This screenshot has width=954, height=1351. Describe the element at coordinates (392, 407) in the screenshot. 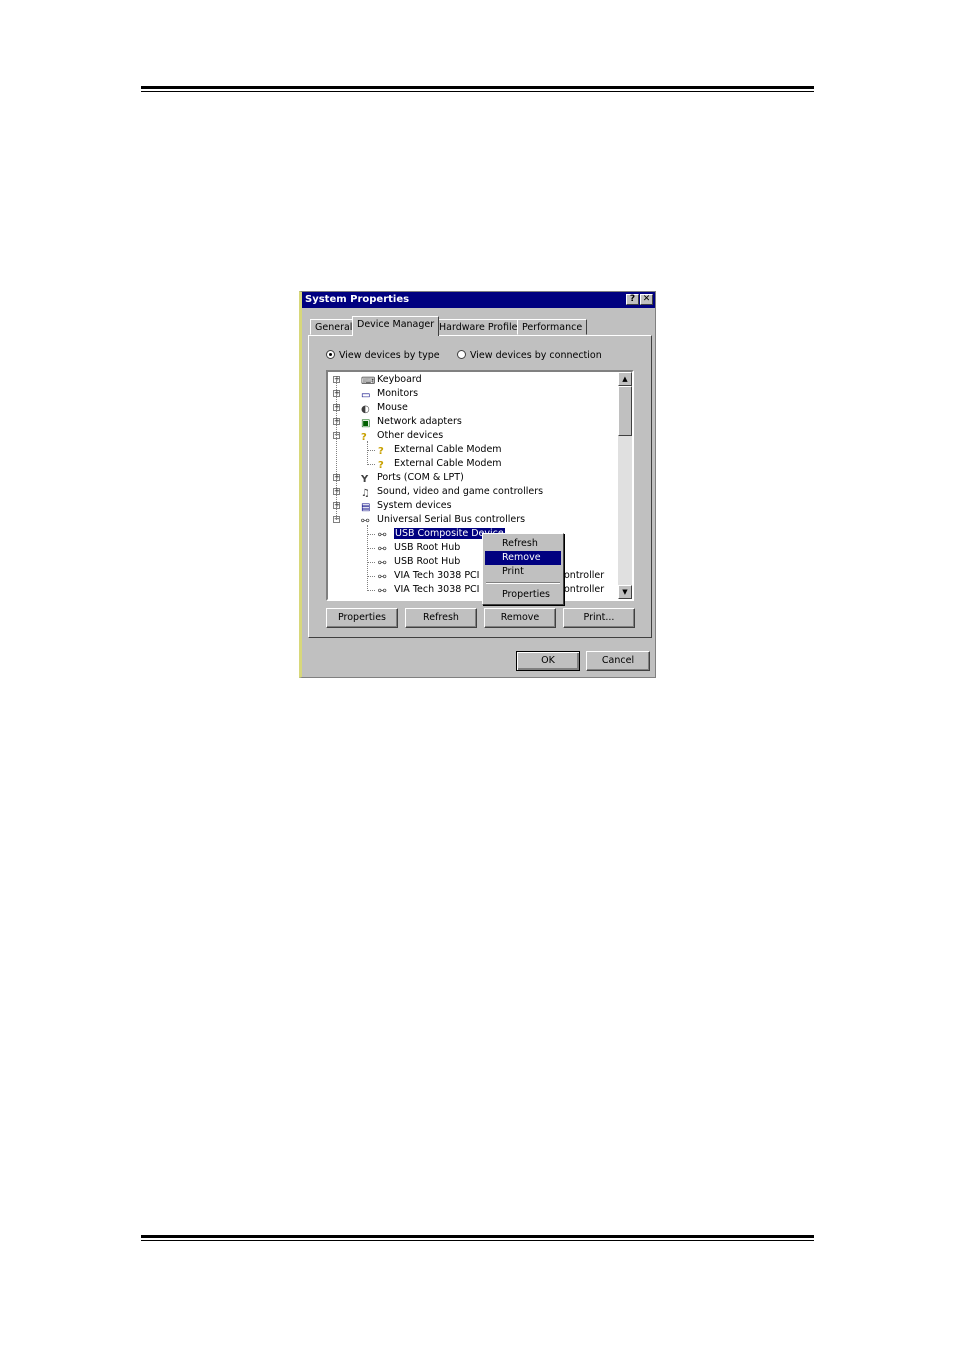

I see `tree-item-label: Mouse` at that location.